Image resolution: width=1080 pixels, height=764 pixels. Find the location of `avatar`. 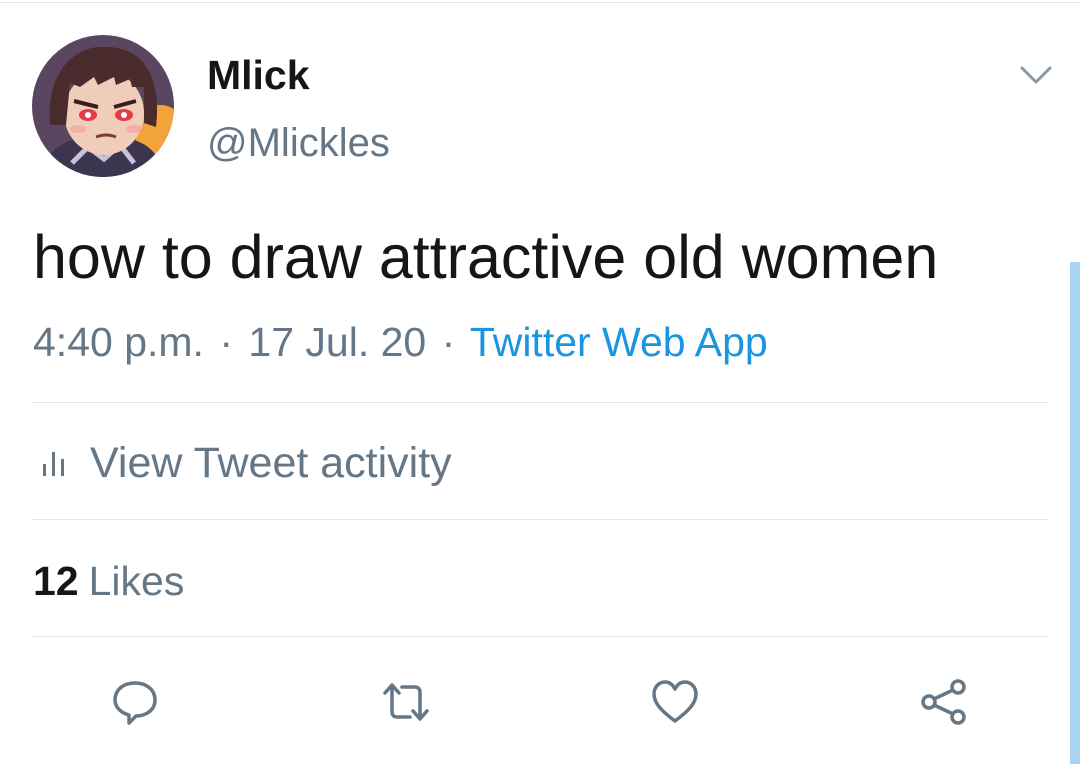

avatar is located at coordinates (103, 106).